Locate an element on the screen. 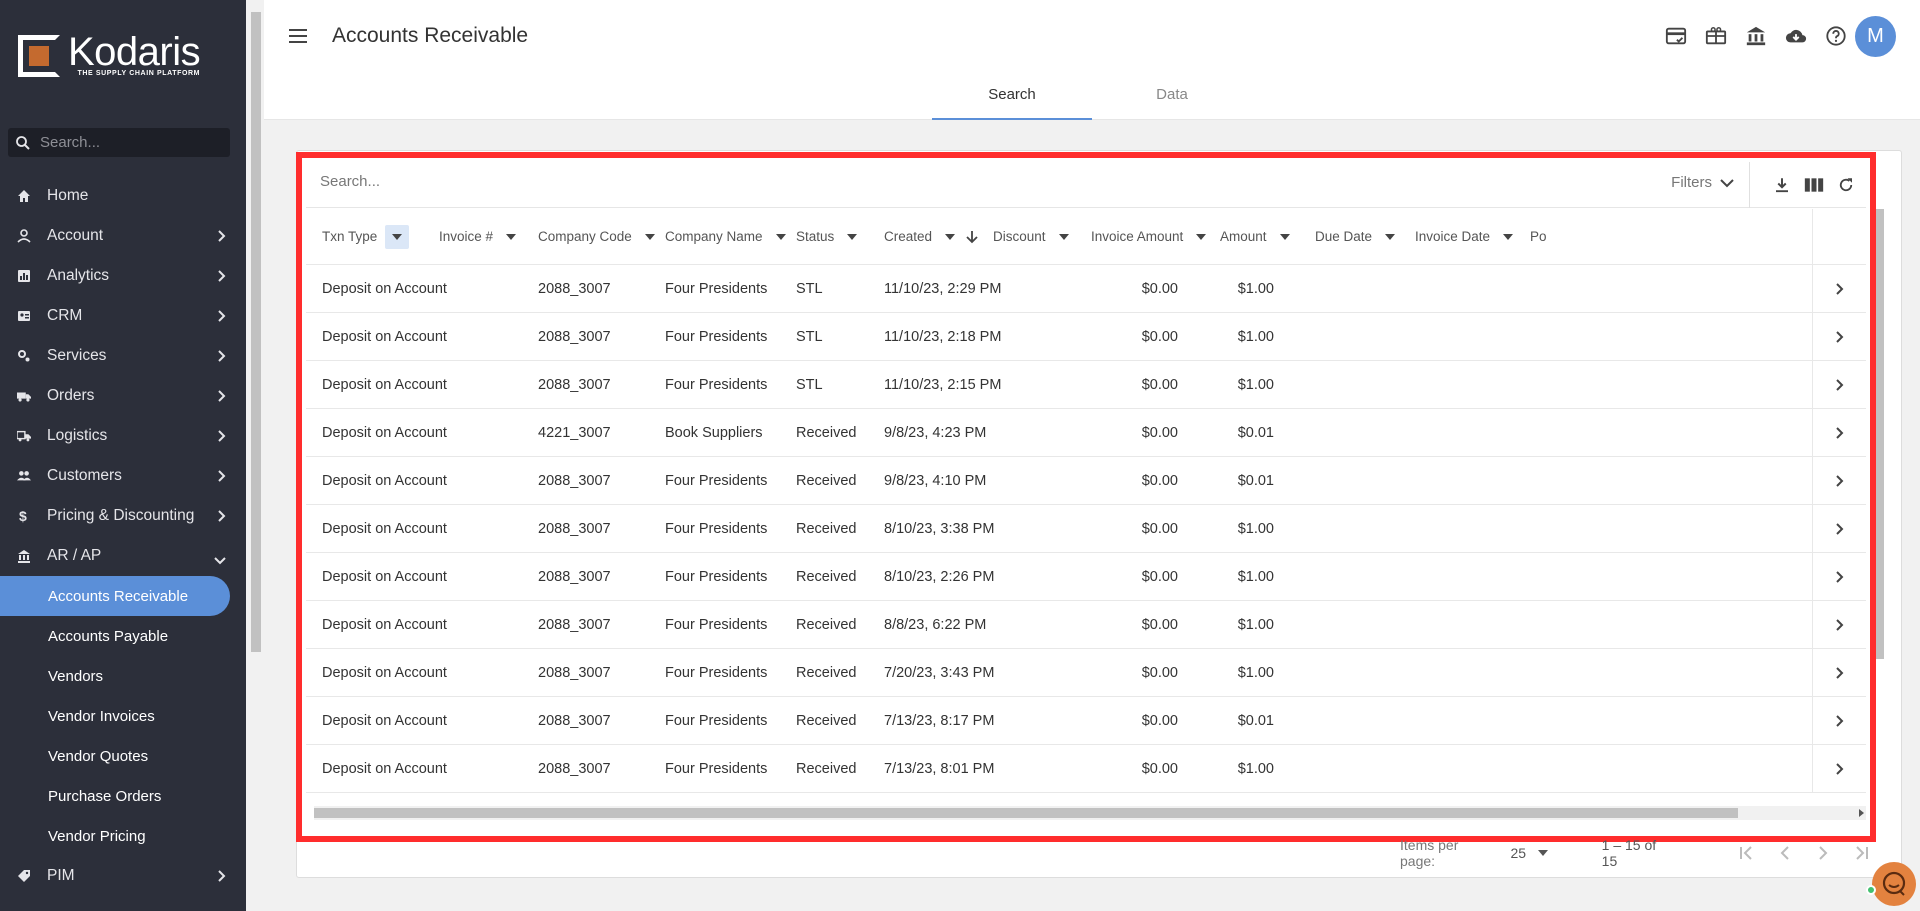 The height and width of the screenshot is (911, 1920). column-header-invoice: Invoice # is located at coordinates (480, 236).